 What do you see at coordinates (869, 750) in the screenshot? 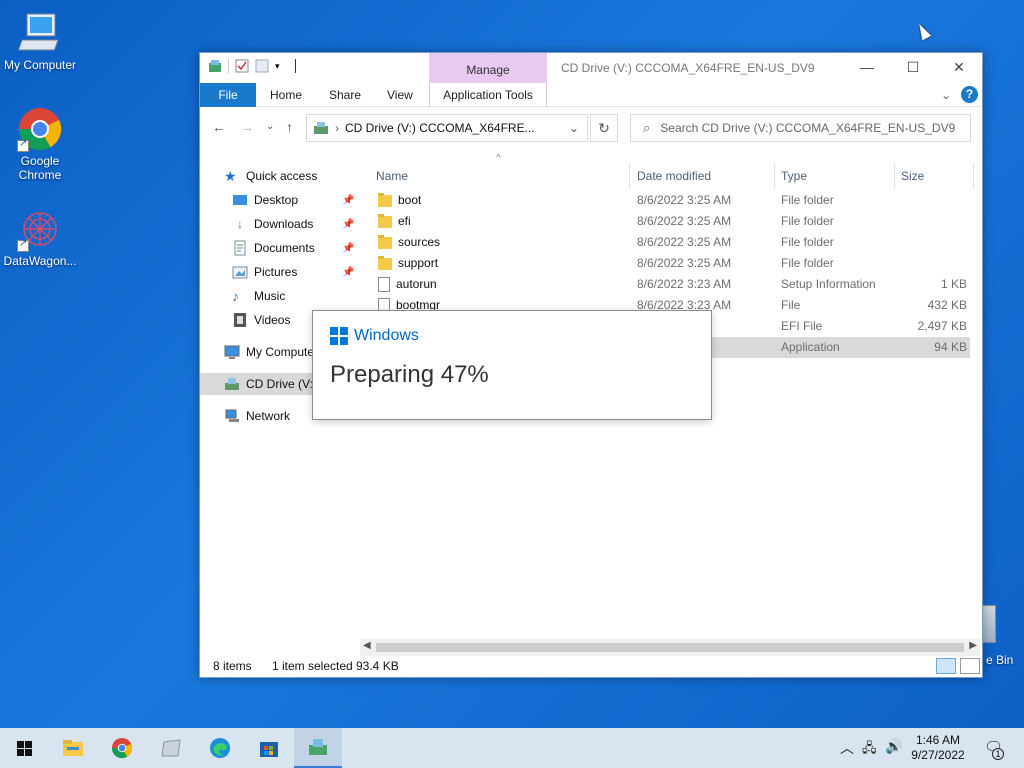
I see `network-status-icon: 🖧` at bounding box center [869, 750].